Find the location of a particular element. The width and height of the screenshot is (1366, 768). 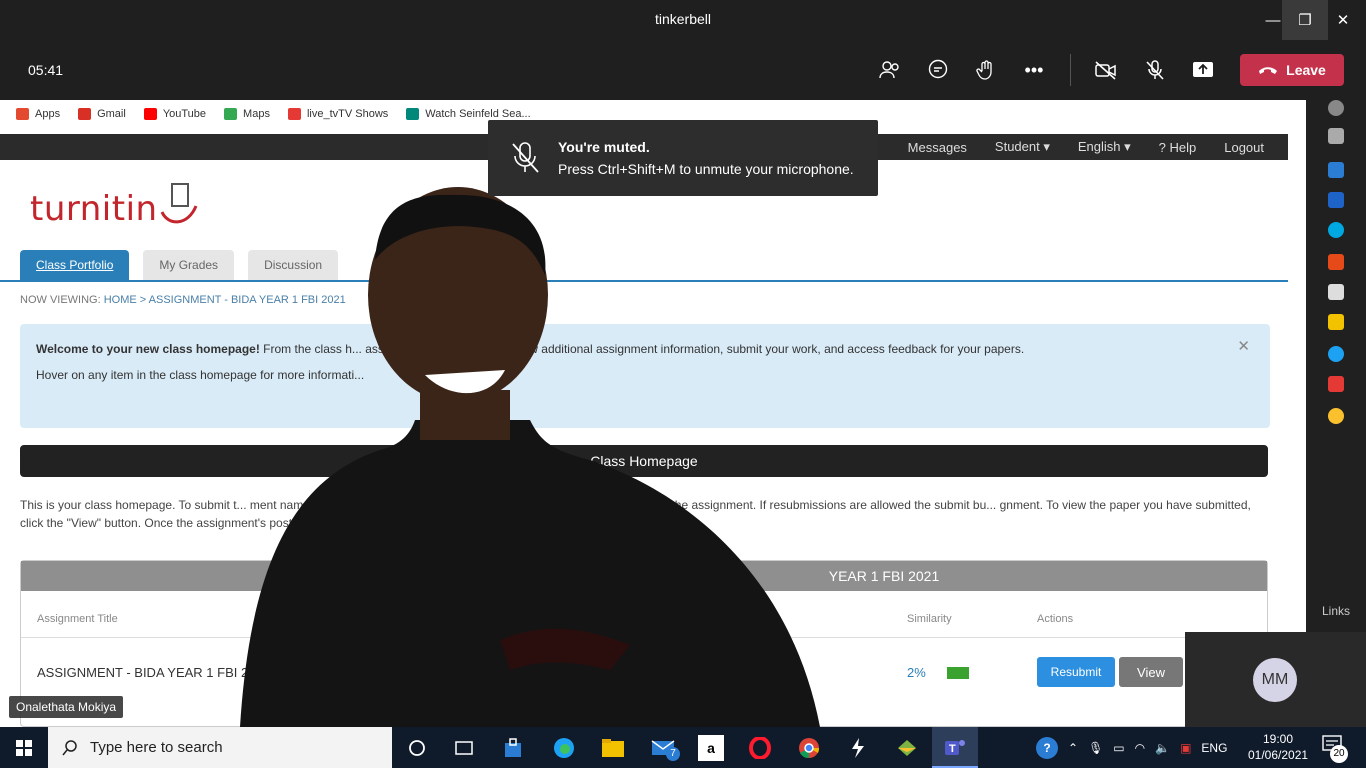

search-icon is located at coordinates (69, 747).